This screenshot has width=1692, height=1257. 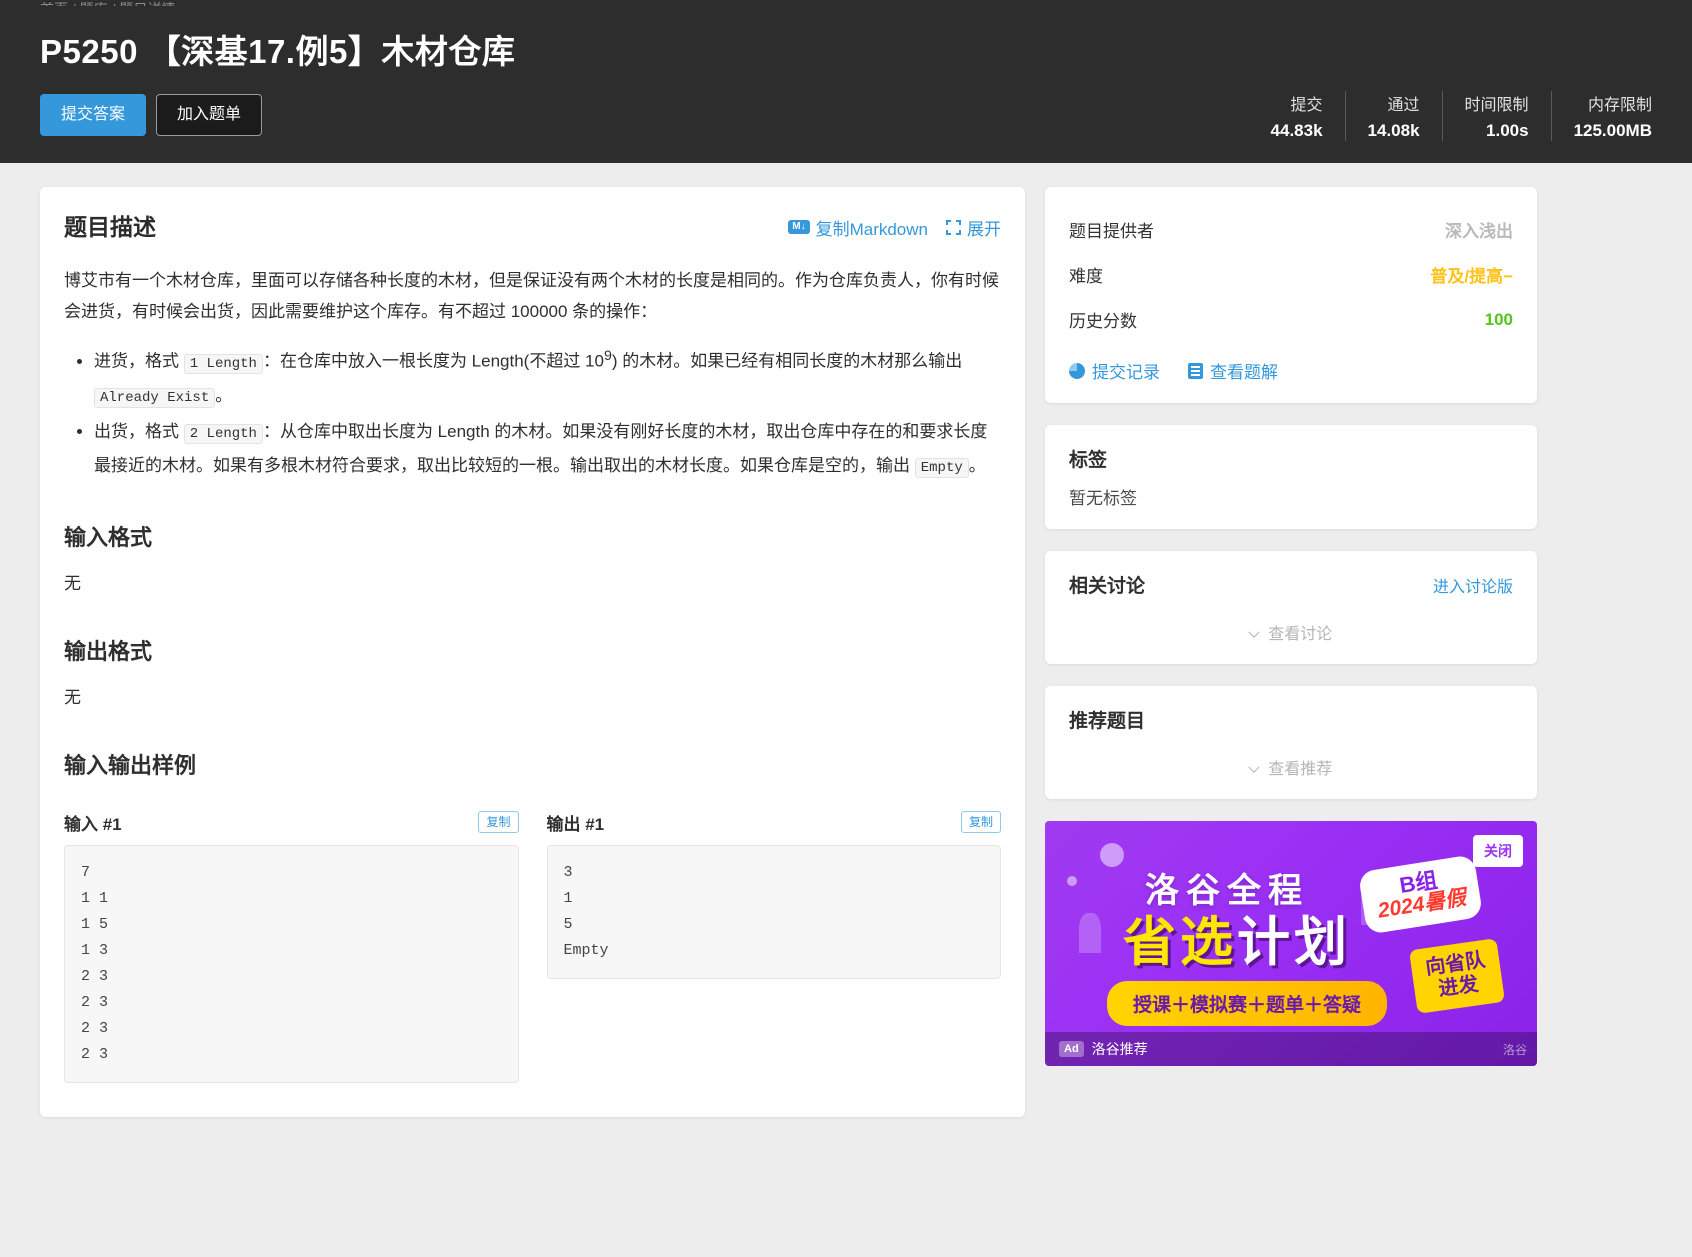 I want to click on copy-output-button: 复制, so click(x=980, y=822).